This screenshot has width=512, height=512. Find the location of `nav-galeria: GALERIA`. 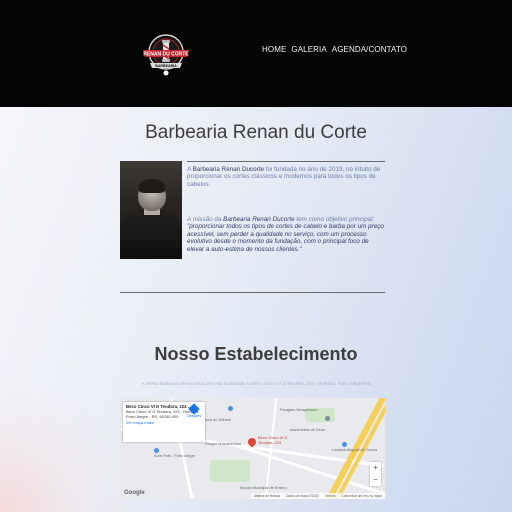

nav-galeria: GALERIA is located at coordinates (308, 49).